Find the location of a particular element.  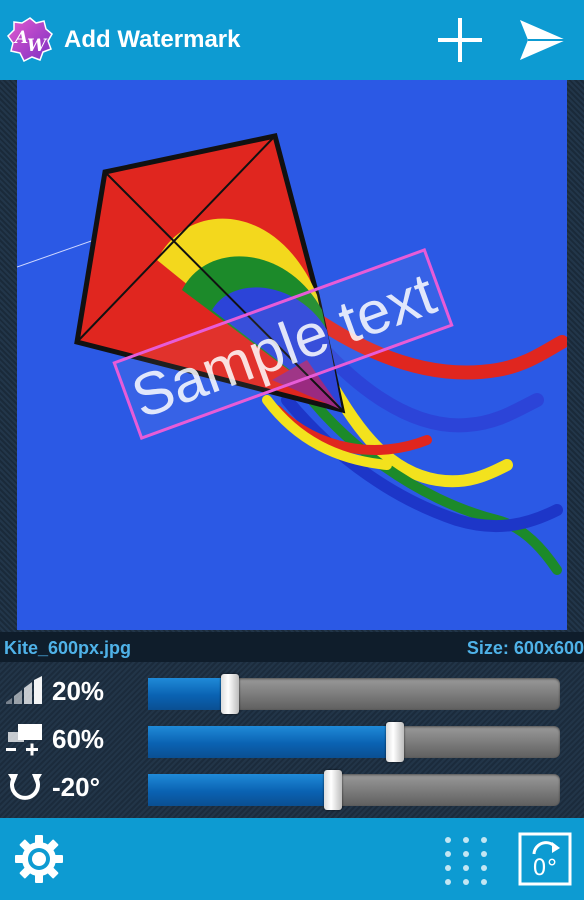

image-size: Size: 600x600 is located at coordinates (525, 648).